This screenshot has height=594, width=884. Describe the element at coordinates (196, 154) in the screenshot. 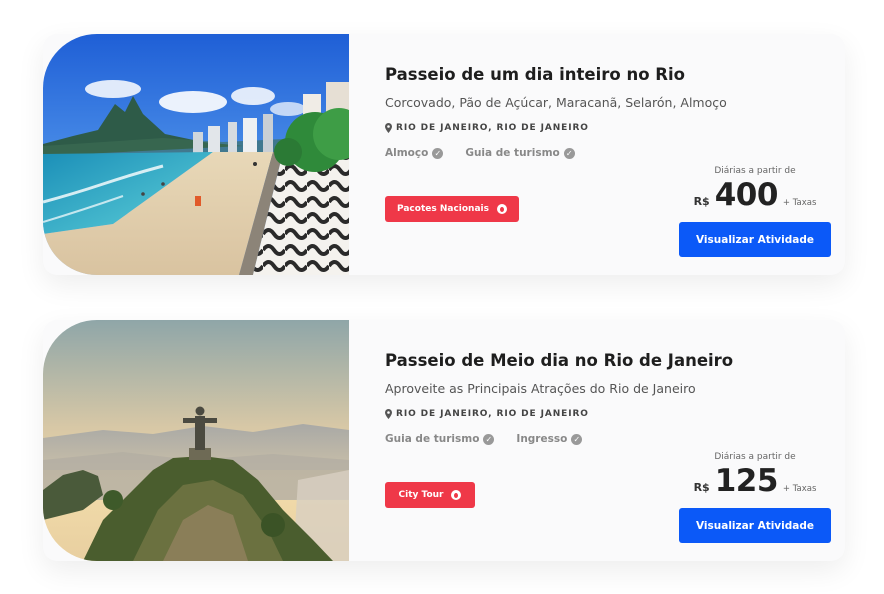

I see `activity-photo-ipanema-beach` at that location.